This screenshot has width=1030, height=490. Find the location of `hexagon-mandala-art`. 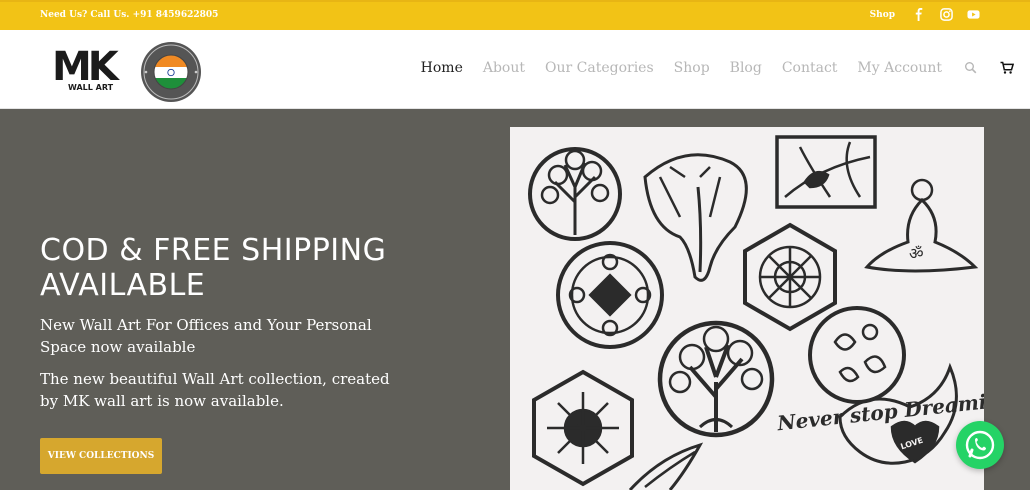

hexagon-mandala-art is located at coordinates (790, 277).